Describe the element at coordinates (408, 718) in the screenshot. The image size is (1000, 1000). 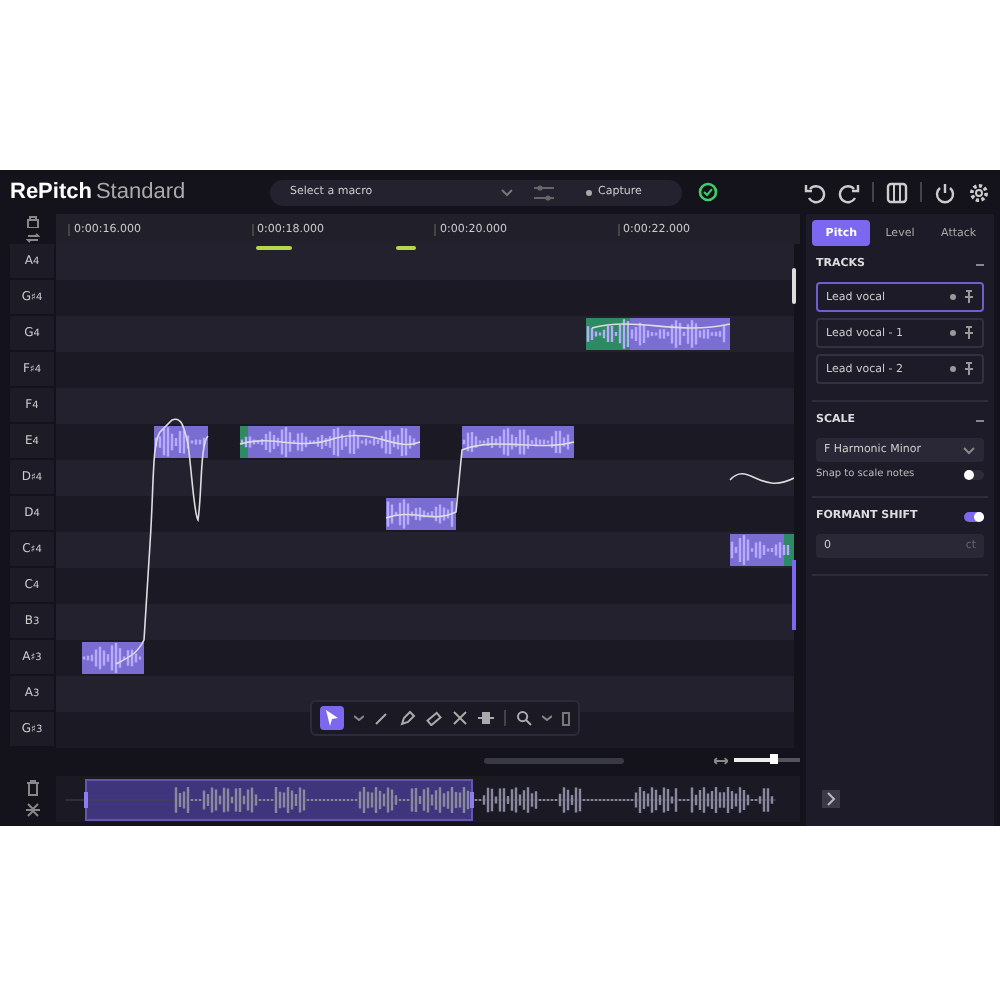
I see `pencil-icon` at that location.